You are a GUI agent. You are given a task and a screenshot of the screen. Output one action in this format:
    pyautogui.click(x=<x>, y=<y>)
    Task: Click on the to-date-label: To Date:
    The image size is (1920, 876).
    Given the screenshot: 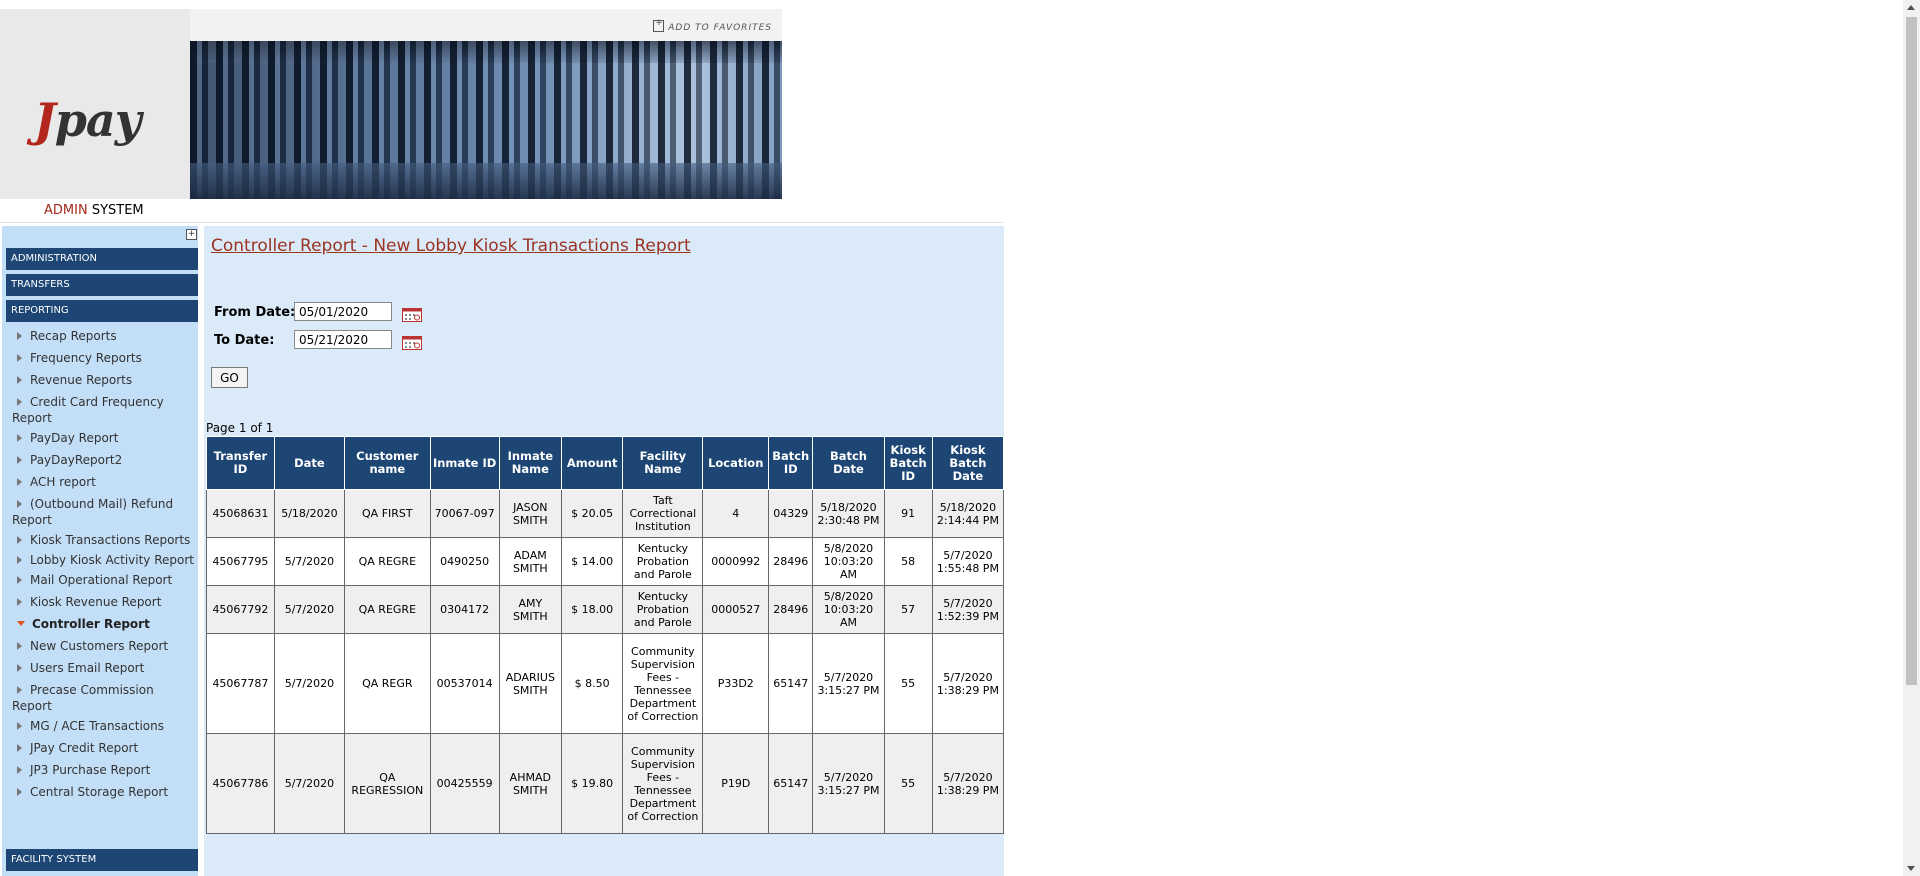 What is the action you would take?
    pyautogui.click(x=244, y=340)
    